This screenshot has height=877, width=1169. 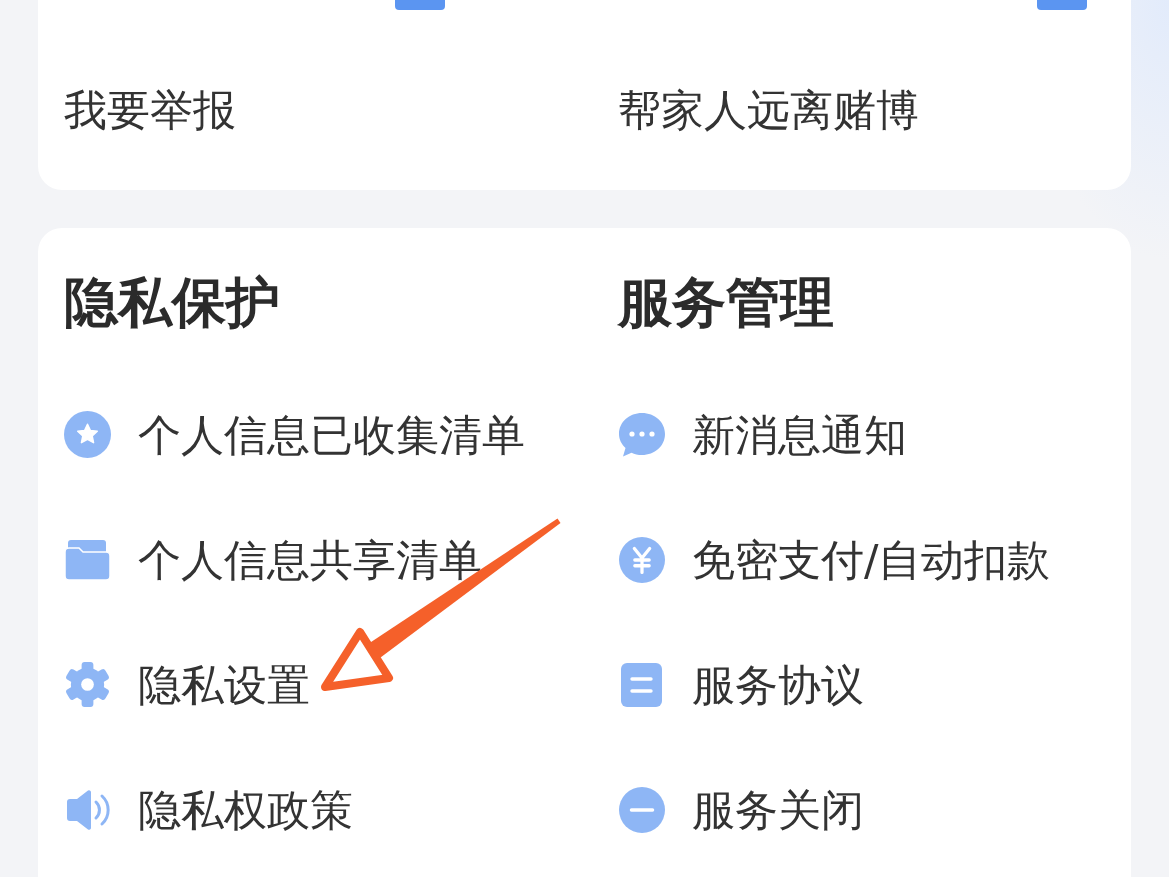 I want to click on yen-coin-icon, so click(x=641, y=559).